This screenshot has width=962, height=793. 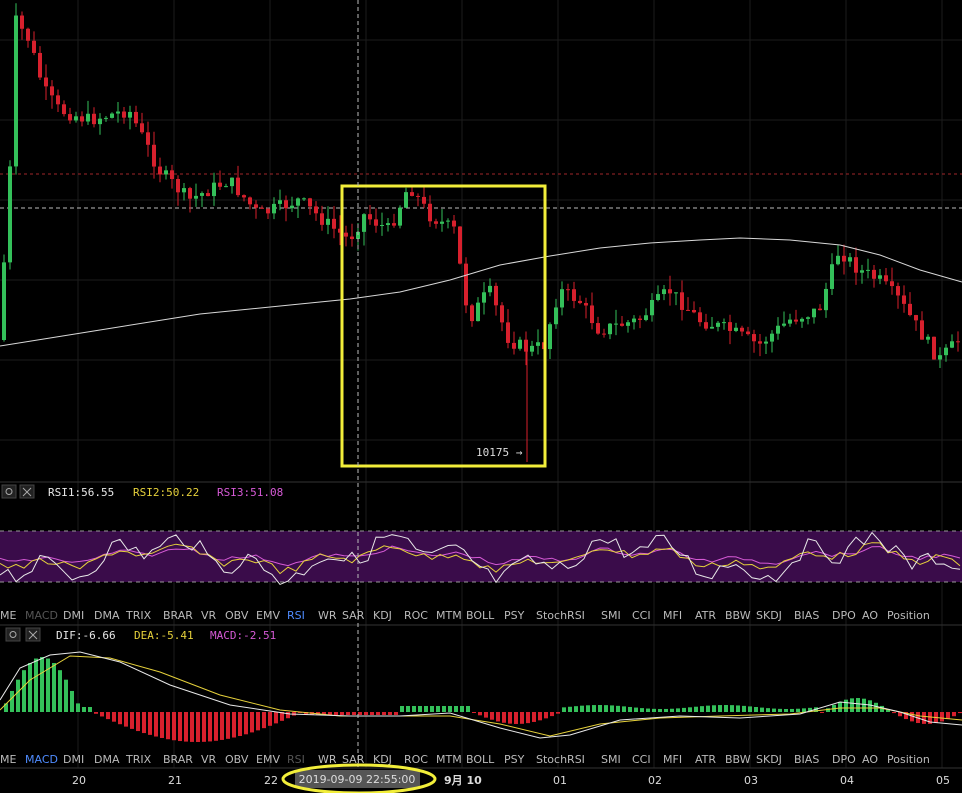 What do you see at coordinates (79, 780) in the screenshot?
I see `time-label: 20` at bounding box center [79, 780].